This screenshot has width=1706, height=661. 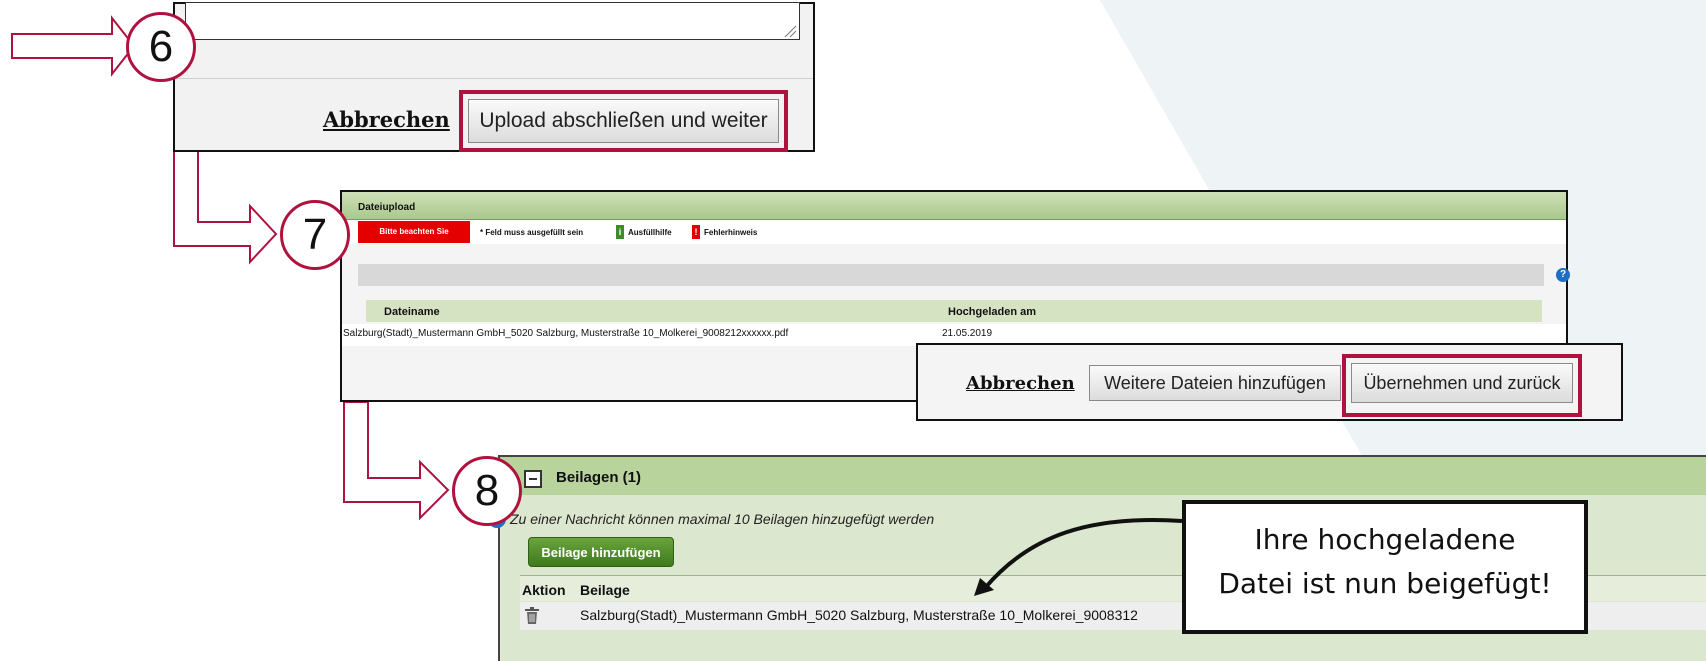 I want to click on callout-arrow, so click(x=1078, y=557).